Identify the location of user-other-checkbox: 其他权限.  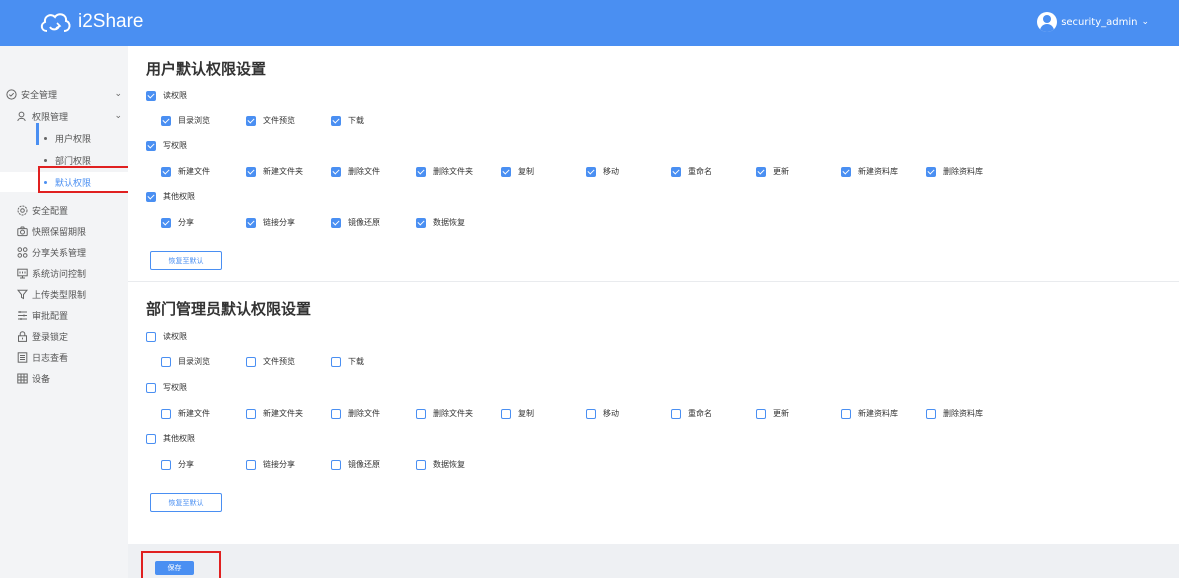
(170, 196).